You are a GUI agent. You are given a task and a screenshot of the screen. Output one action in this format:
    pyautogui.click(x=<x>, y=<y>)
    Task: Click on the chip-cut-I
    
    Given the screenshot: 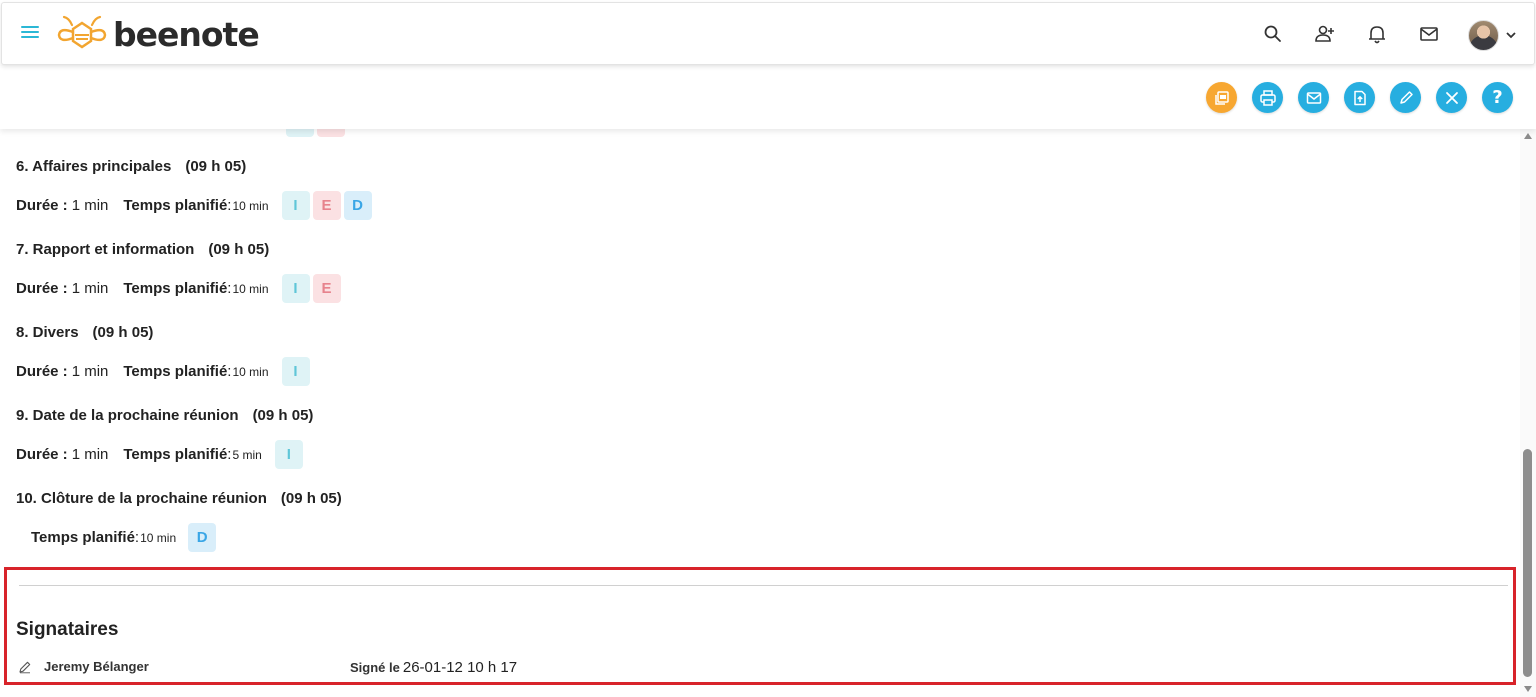 What is the action you would take?
    pyautogui.click(x=300, y=133)
    